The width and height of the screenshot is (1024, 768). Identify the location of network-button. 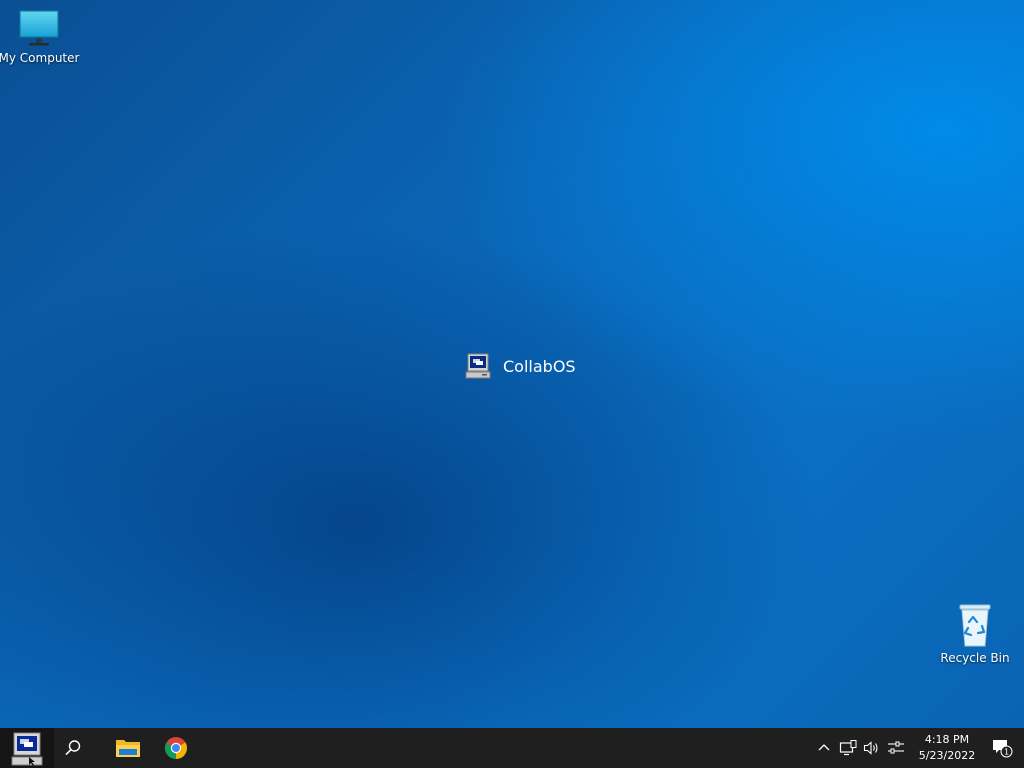
(848, 748).